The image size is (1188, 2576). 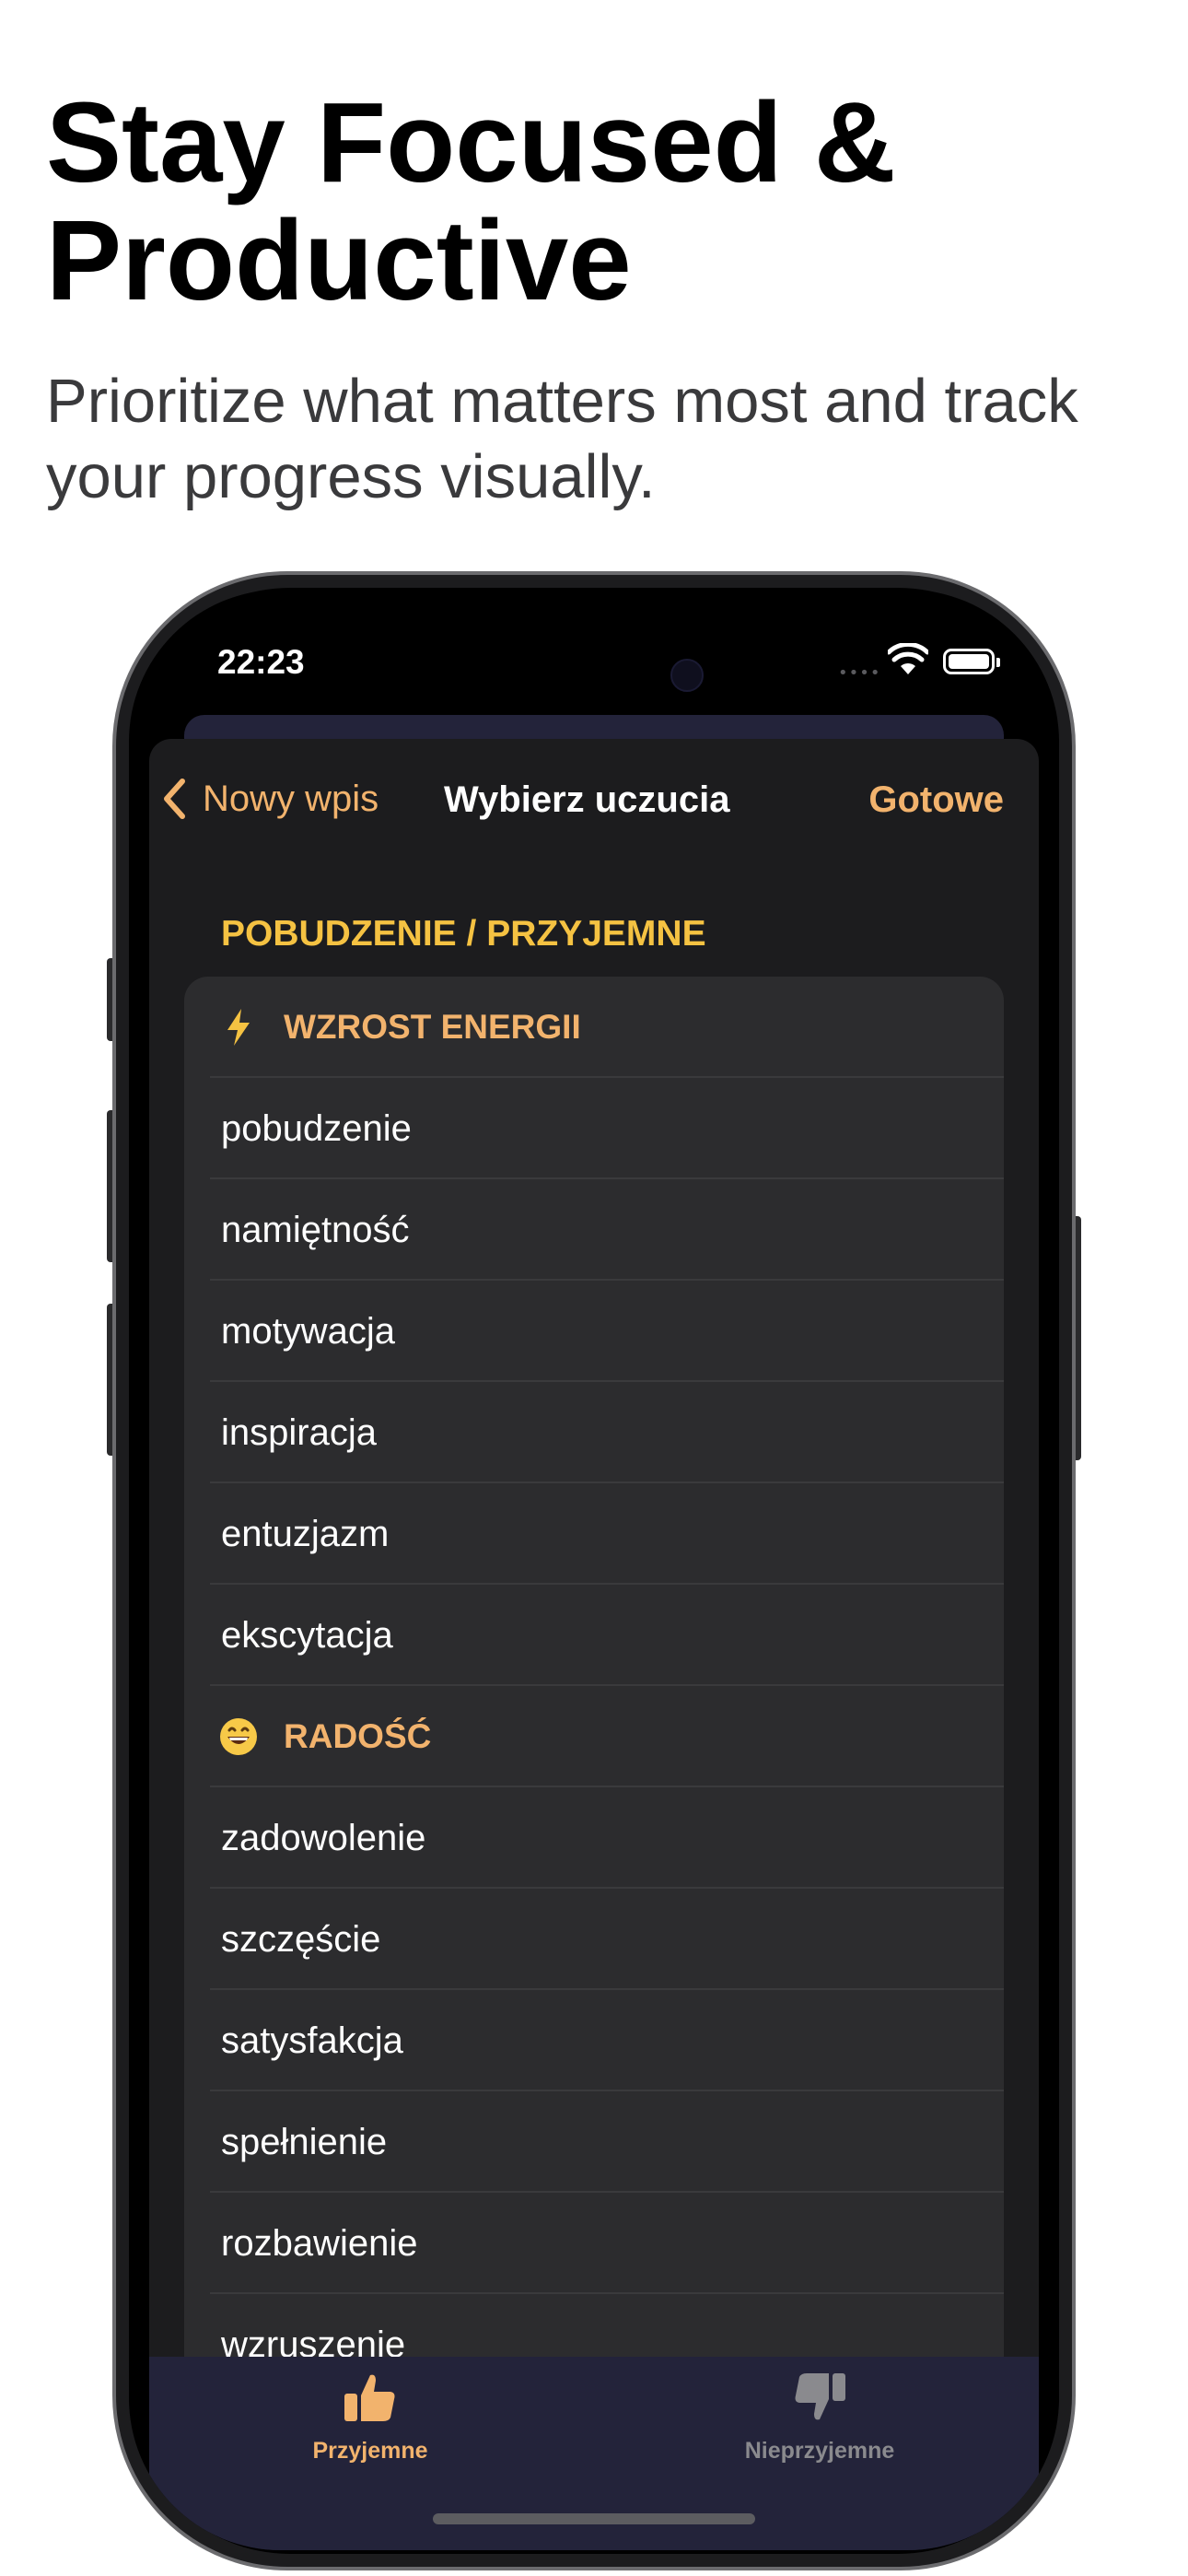 I want to click on list-item: satysfakcja, so click(x=594, y=2040).